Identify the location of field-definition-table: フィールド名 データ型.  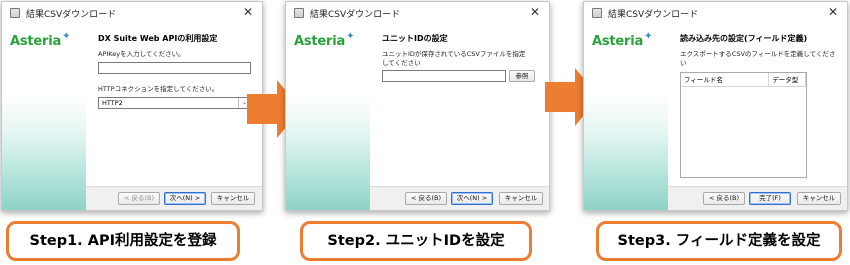
(743, 125).